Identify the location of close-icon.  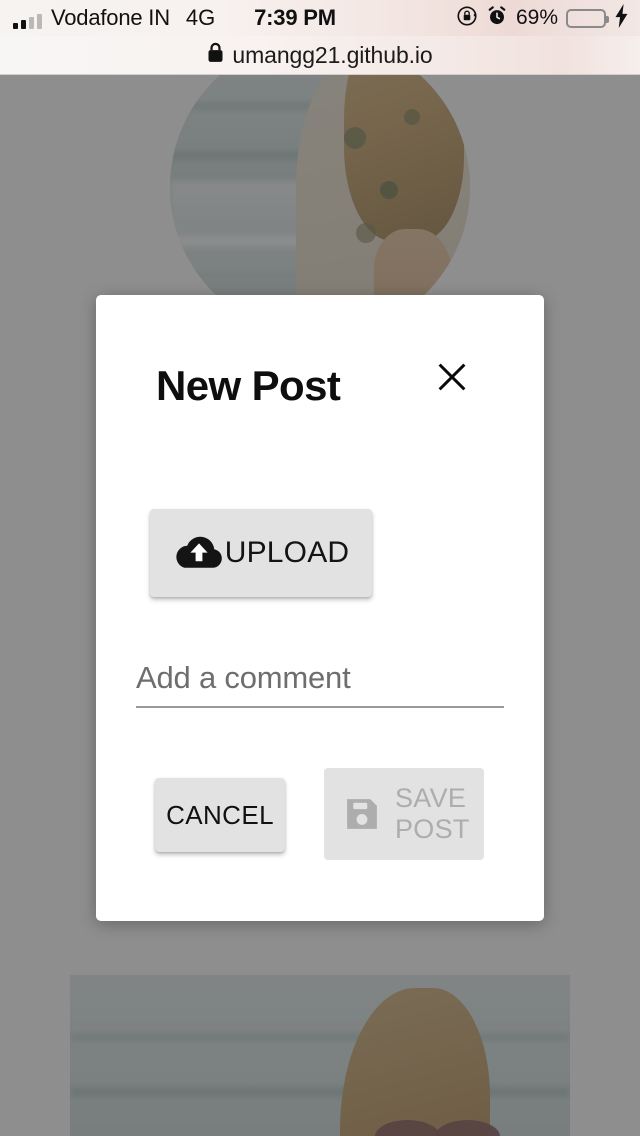
(452, 377).